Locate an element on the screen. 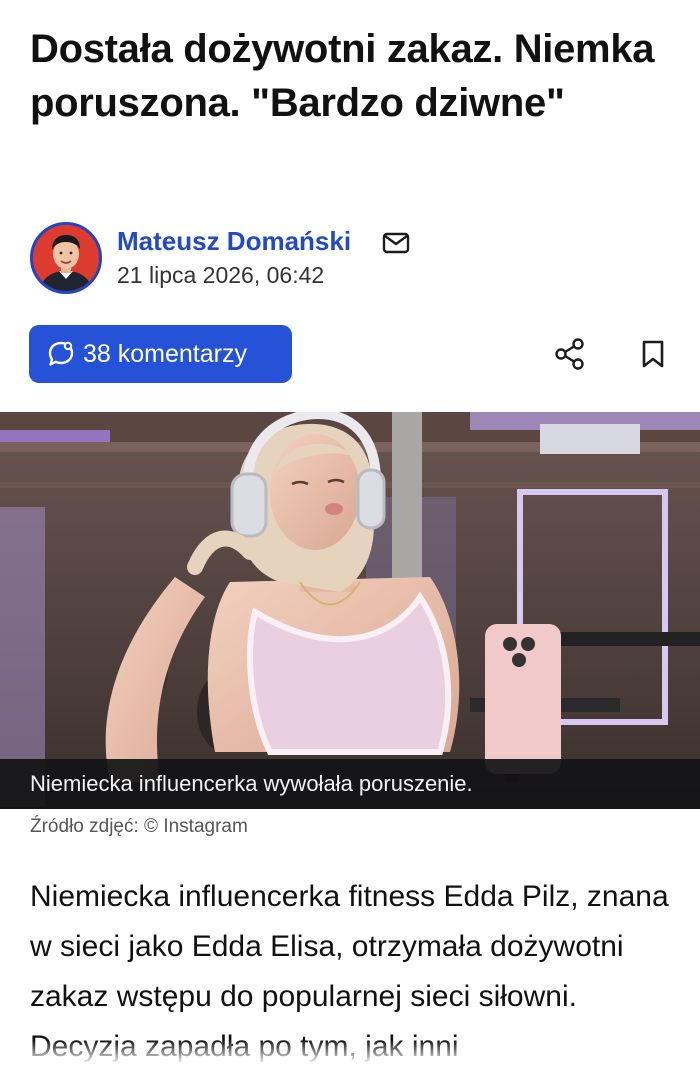 This screenshot has height=1072, width=700. comments-button: 38 komentarzy is located at coordinates (160, 354).